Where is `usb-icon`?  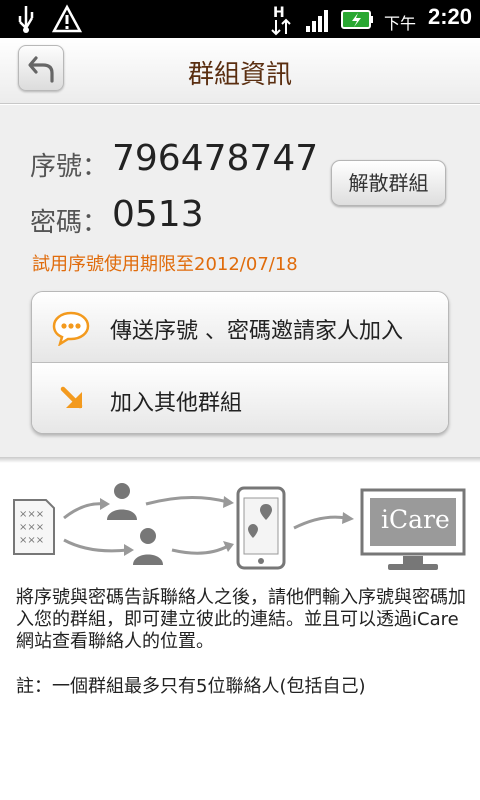
usb-icon is located at coordinates (26, 21).